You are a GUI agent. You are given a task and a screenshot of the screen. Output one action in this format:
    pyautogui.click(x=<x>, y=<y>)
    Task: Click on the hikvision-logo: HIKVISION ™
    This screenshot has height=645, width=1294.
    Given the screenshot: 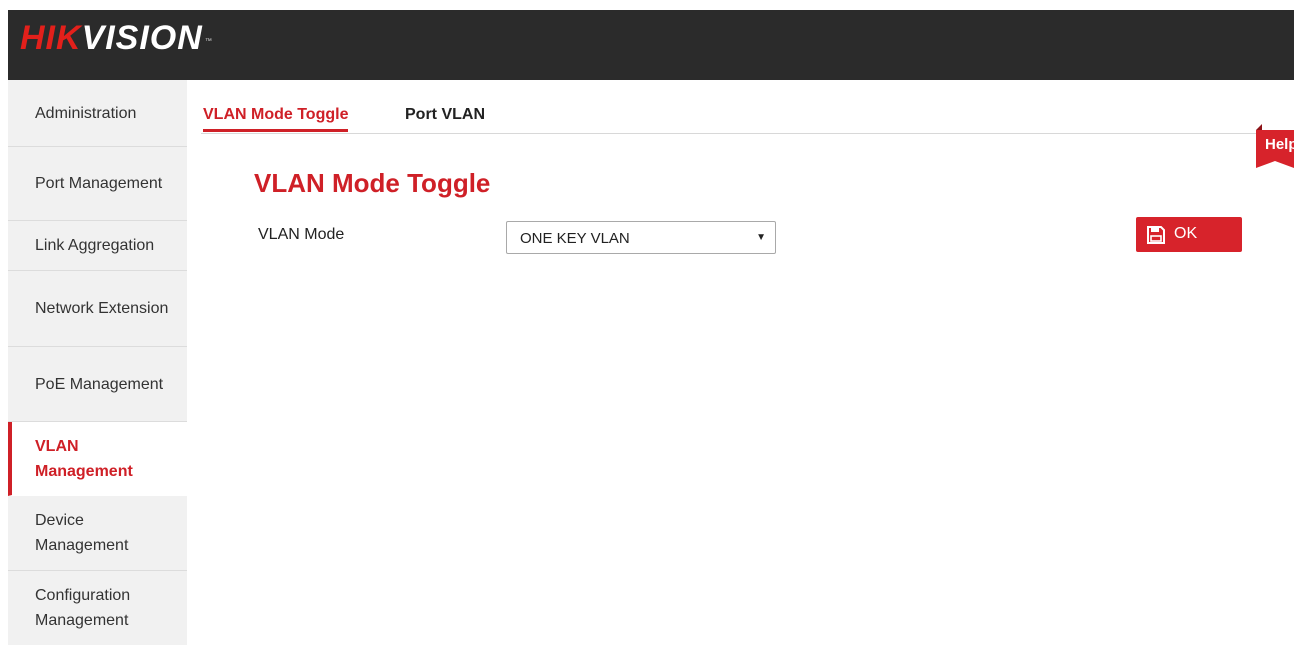 What is the action you would take?
    pyautogui.click(x=116, y=38)
    